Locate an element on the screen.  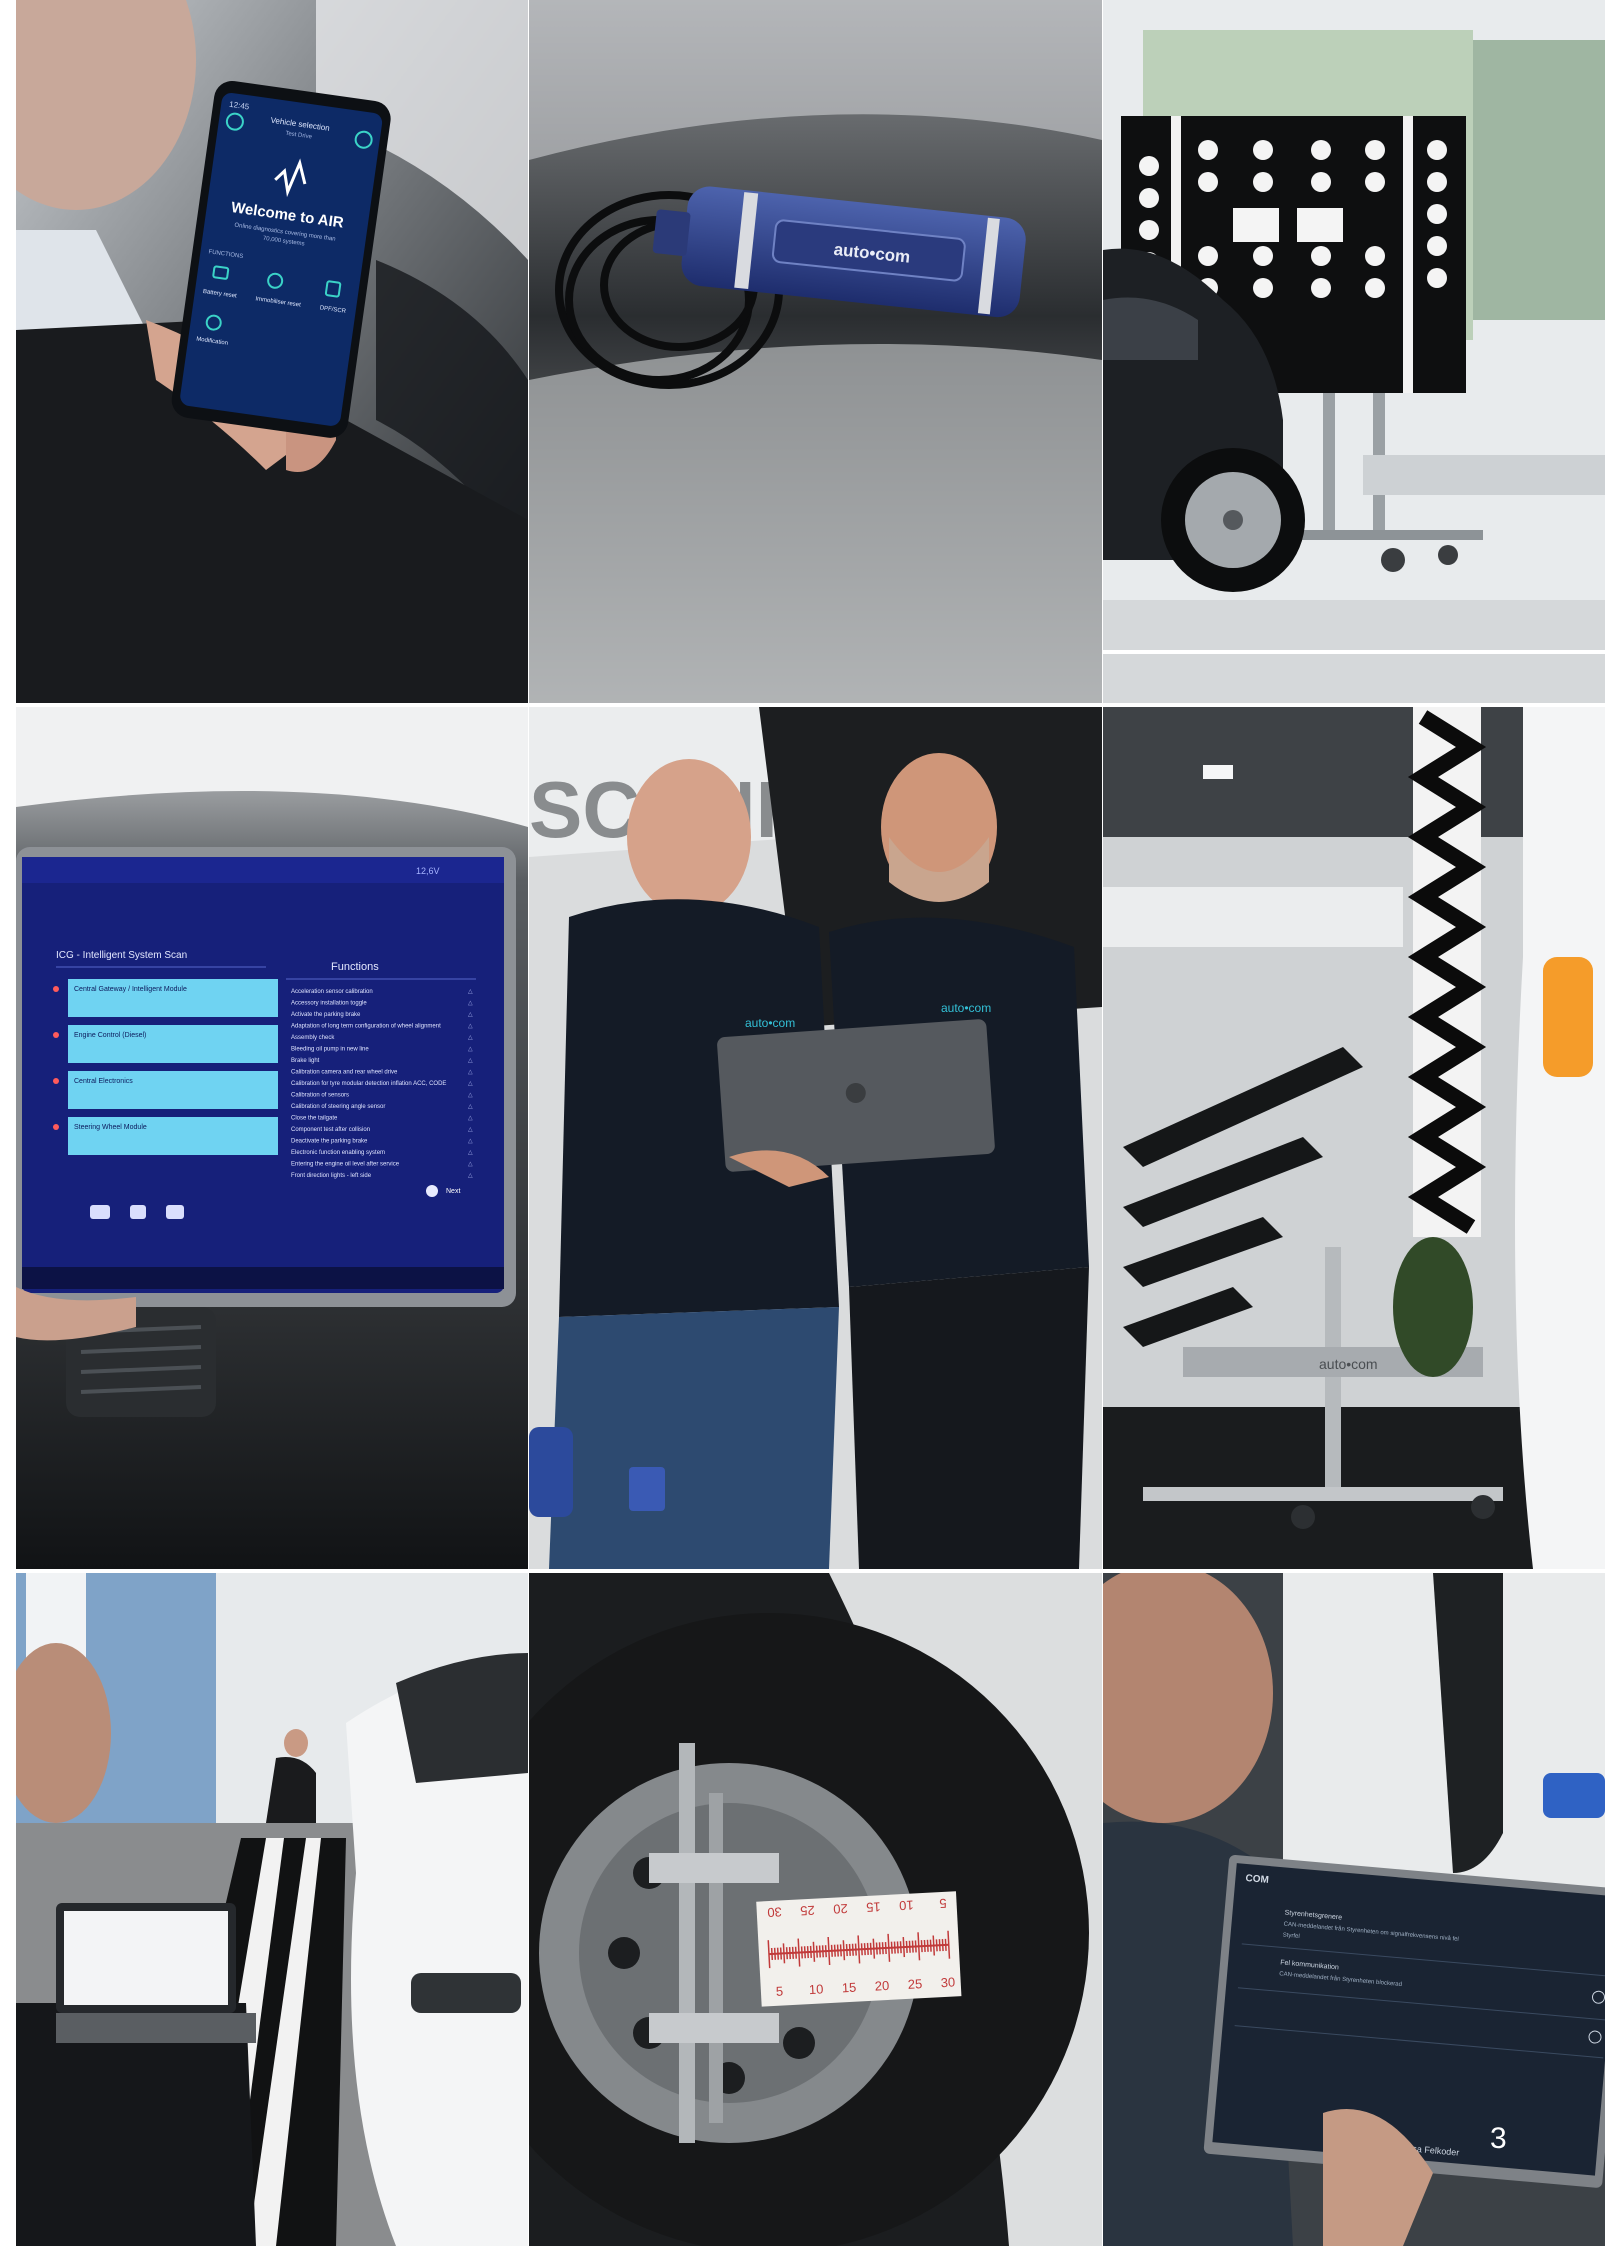
ruler-bottom-label: 25 is located at coordinates (914, 1984).